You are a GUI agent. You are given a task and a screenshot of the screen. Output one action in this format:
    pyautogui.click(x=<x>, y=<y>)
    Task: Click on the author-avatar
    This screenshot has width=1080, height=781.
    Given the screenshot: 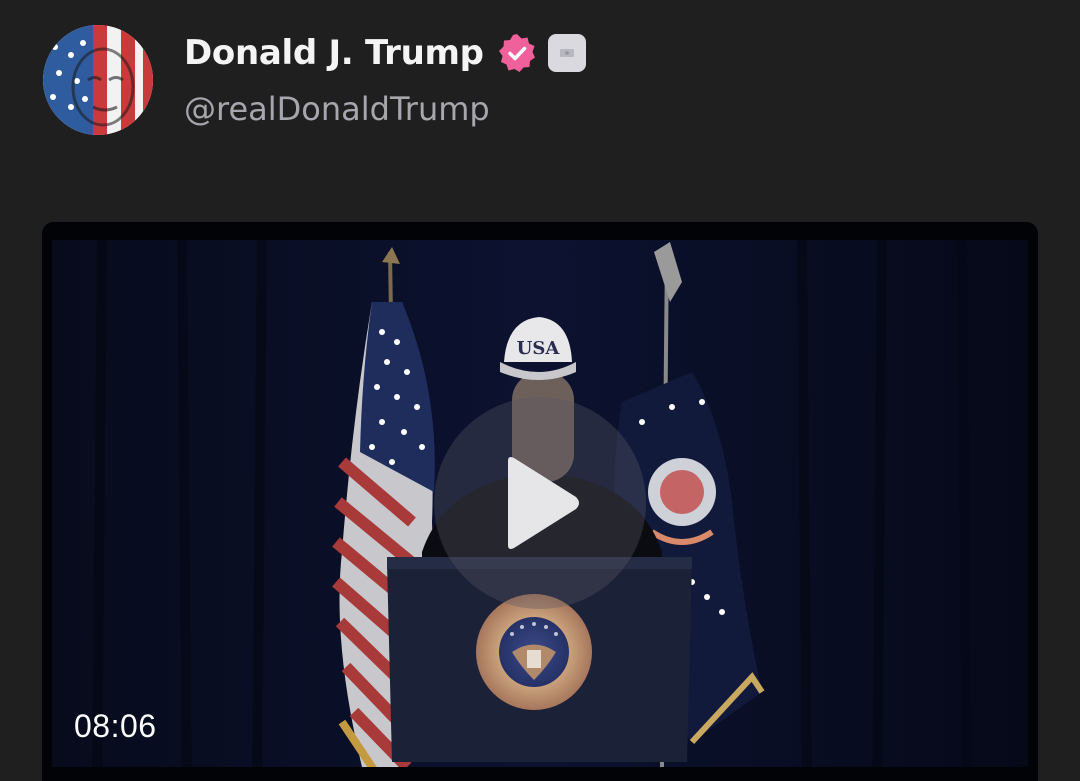 What is the action you would take?
    pyautogui.click(x=98, y=80)
    